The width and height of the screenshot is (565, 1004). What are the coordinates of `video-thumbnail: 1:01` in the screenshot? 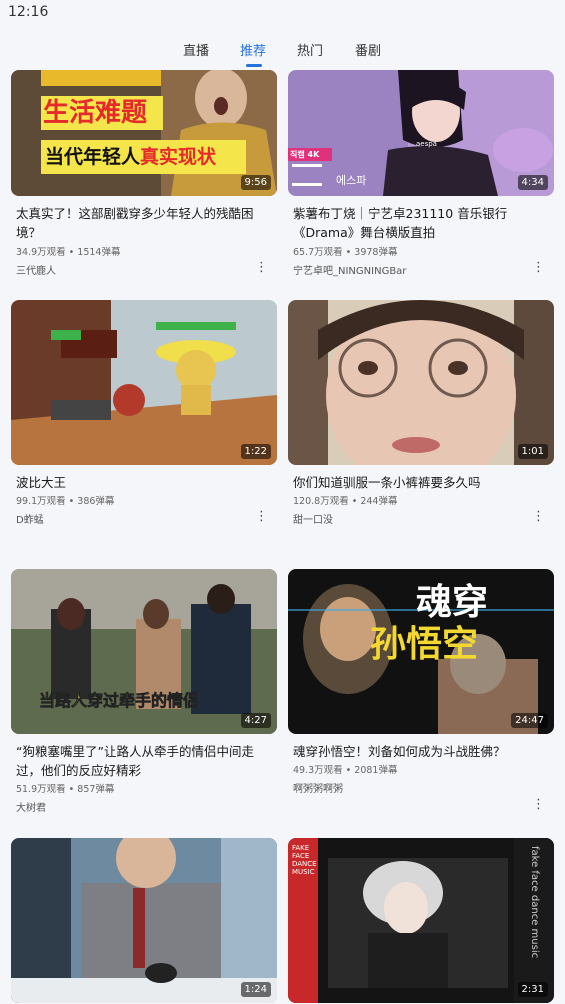 It's located at (421, 382).